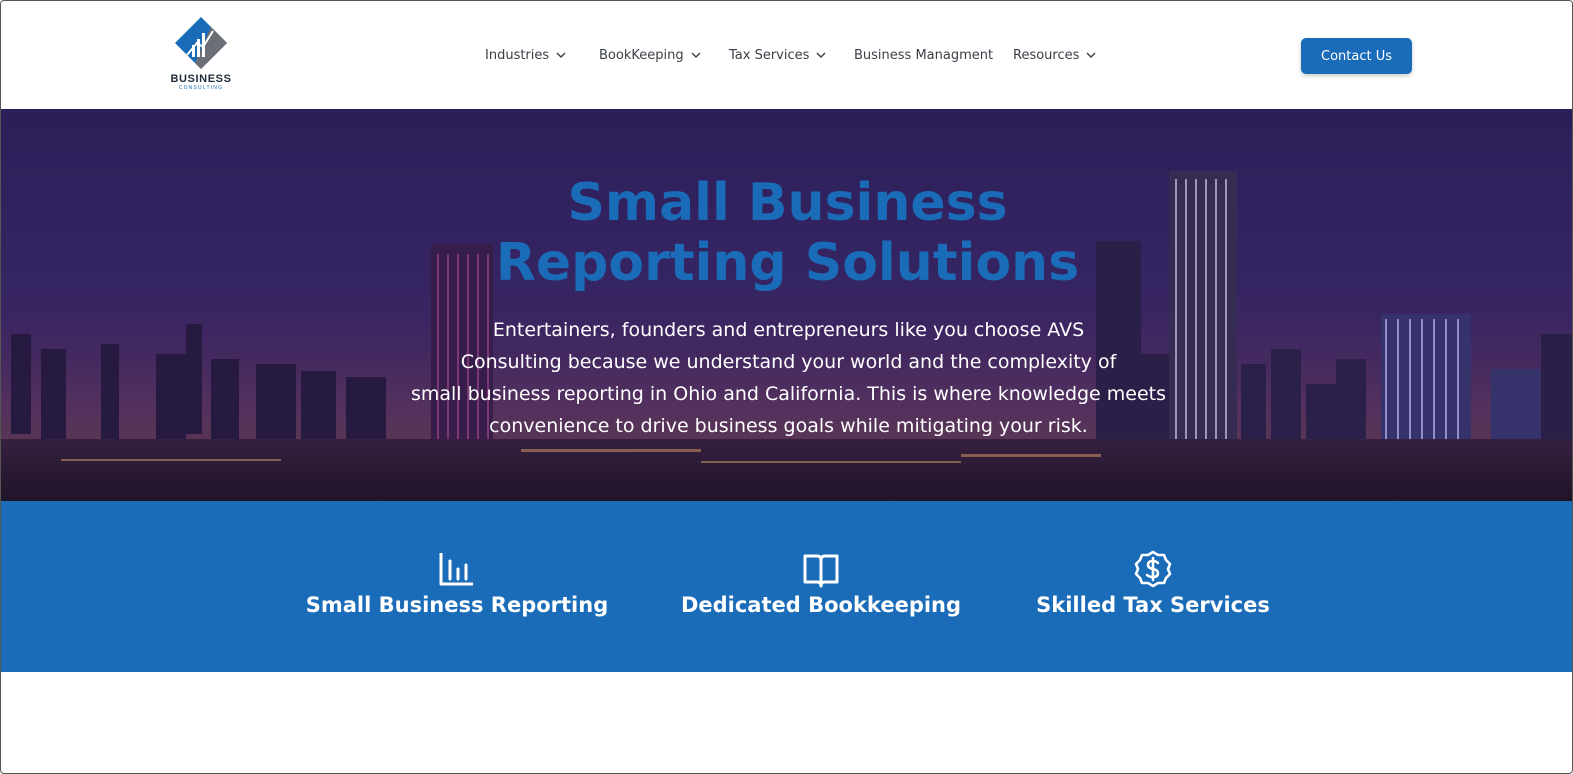  I want to click on feature-dedicated-bookkeeping: Dedicated Bookkeeping, so click(821, 583).